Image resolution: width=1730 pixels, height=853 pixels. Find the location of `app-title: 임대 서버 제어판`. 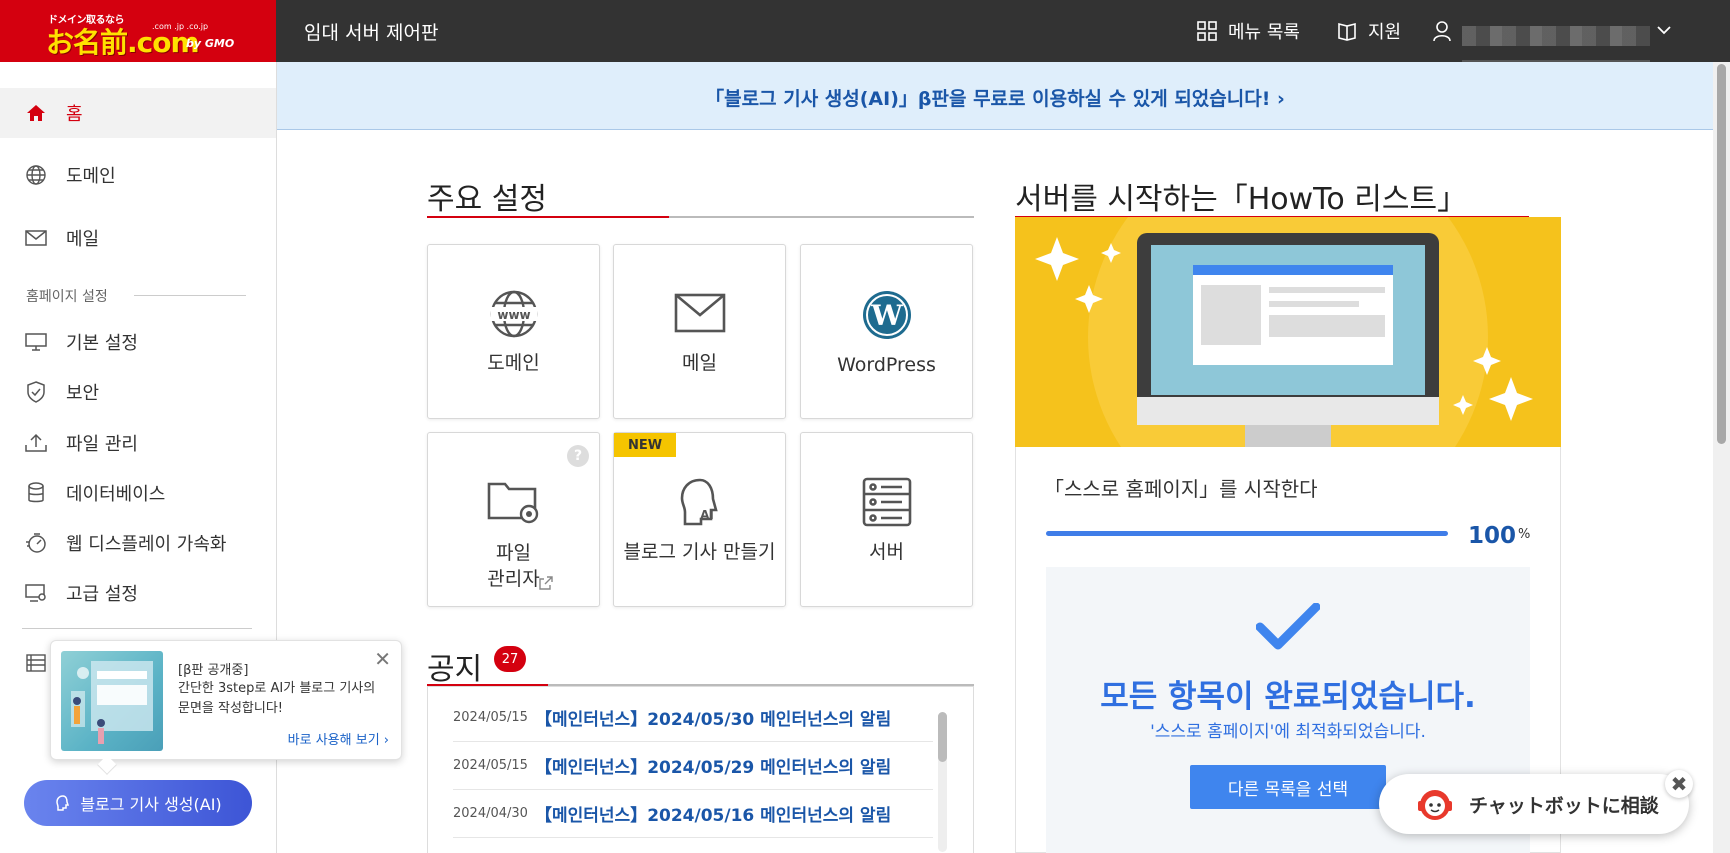

app-title: 임대 서버 제어판 is located at coordinates (371, 33).